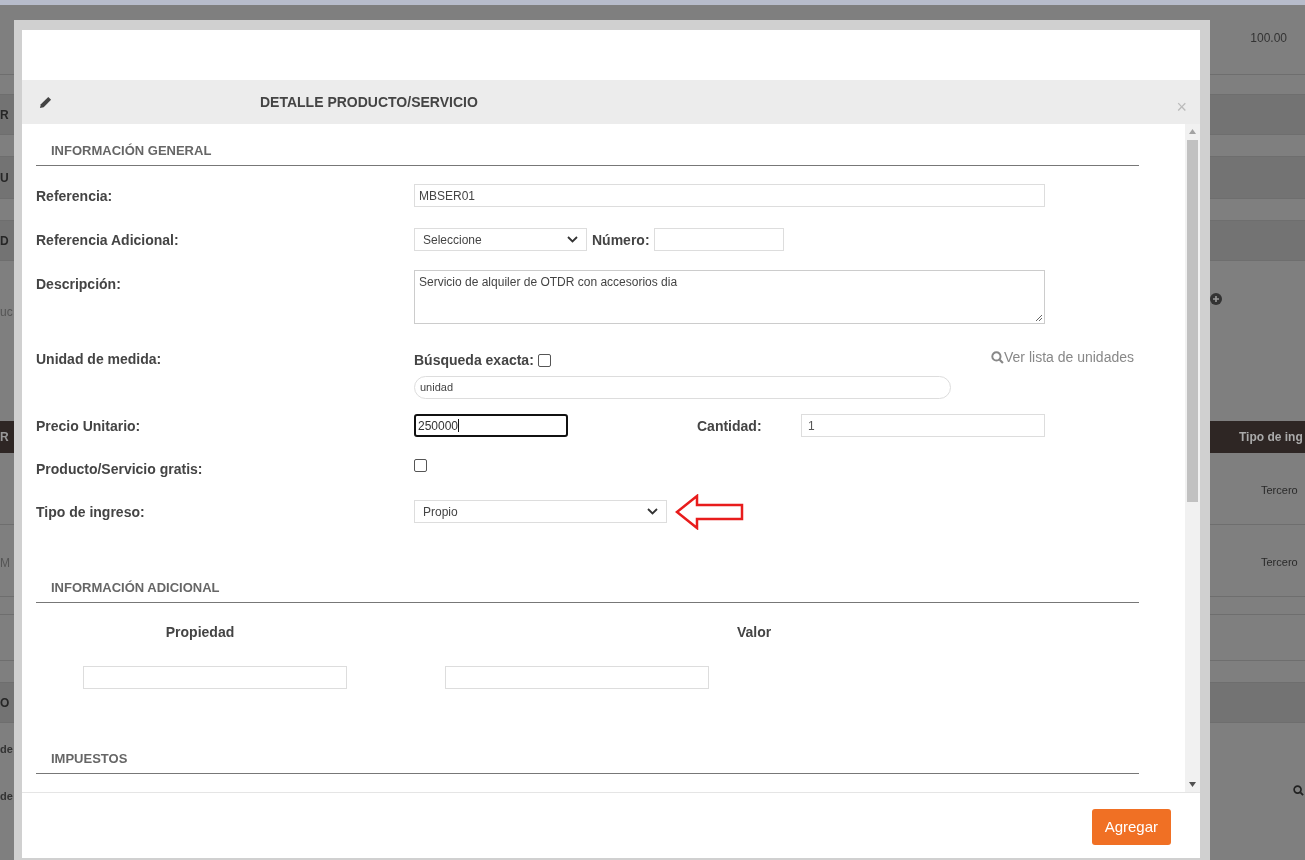 This screenshot has width=1305, height=860. Describe the element at coordinates (710, 511) in the screenshot. I see `left-arrow-icon` at that location.